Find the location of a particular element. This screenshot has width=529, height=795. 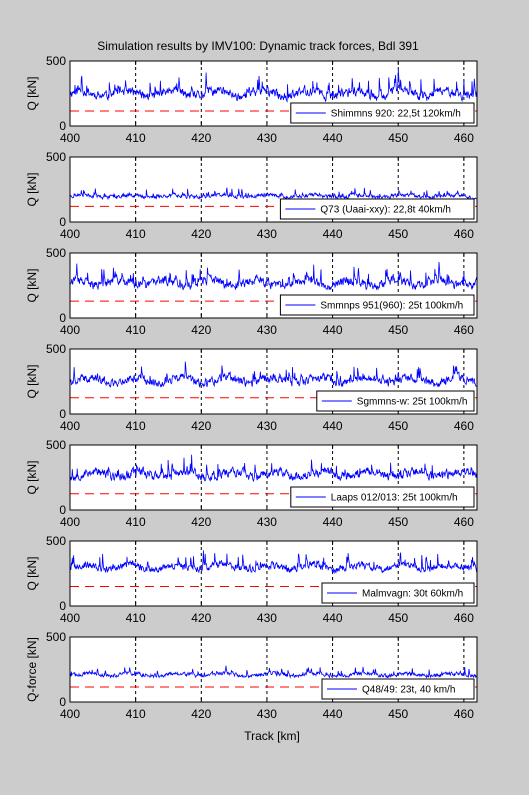

legend-label: Laaps 012/013: 25t 100km/h is located at coordinates (394, 498).